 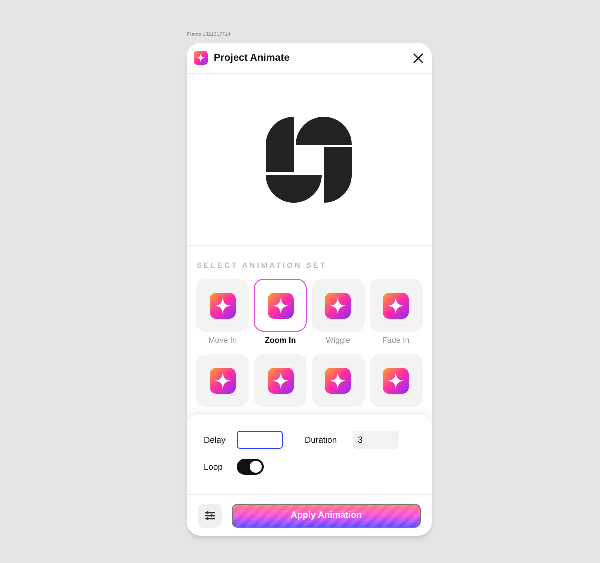 What do you see at coordinates (252, 59) in the screenshot?
I see `window-title: Project Animate` at bounding box center [252, 59].